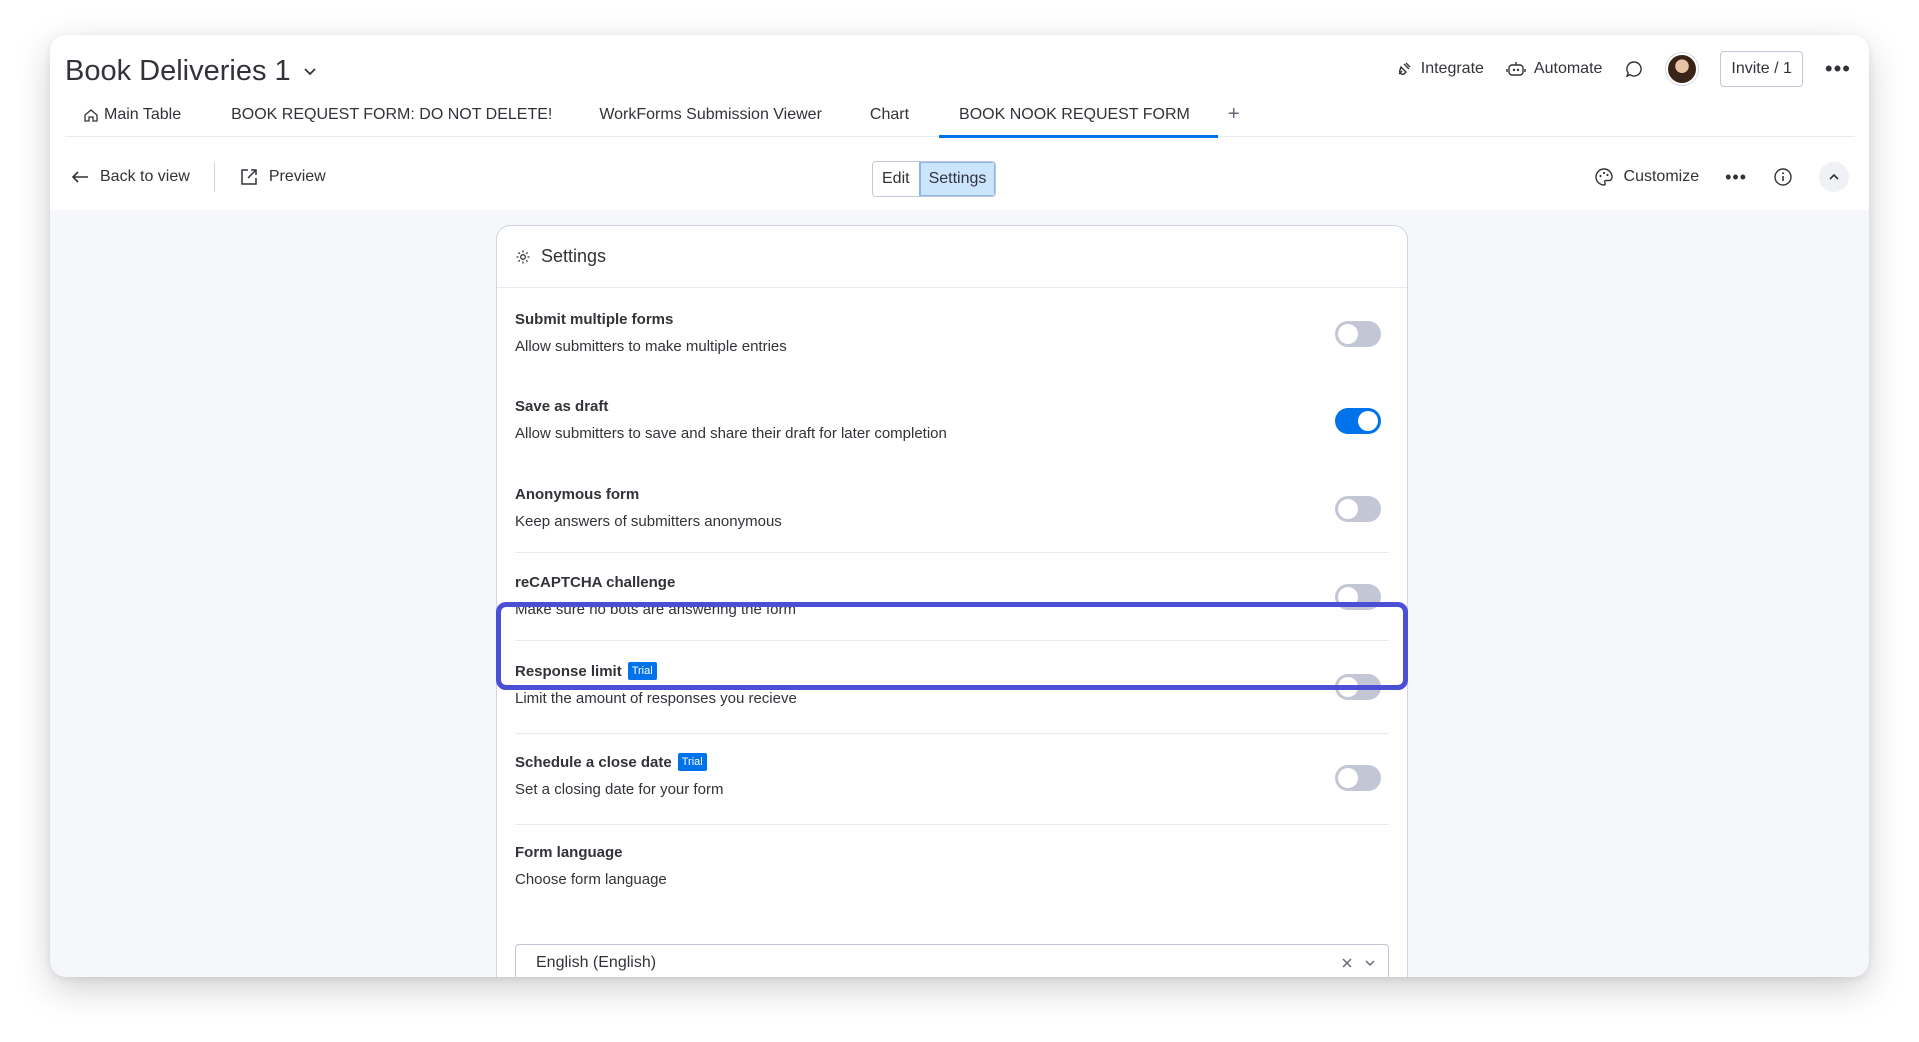  What do you see at coordinates (569, 852) in the screenshot?
I see `setting-title: Form language` at bounding box center [569, 852].